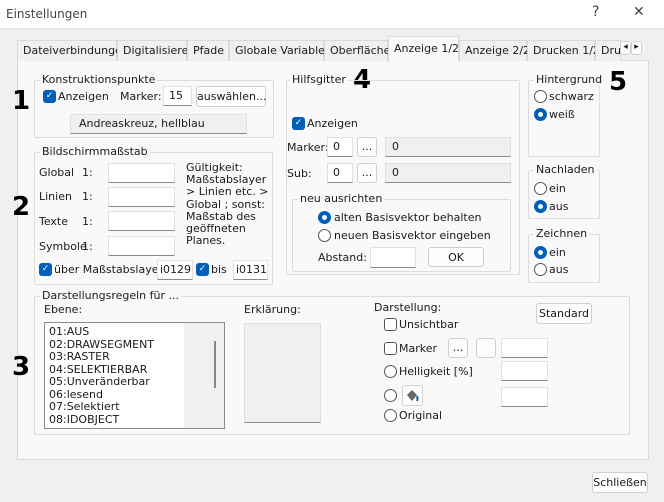  Describe the element at coordinates (618, 82) in the screenshot. I see `annotation-5: 5` at that location.